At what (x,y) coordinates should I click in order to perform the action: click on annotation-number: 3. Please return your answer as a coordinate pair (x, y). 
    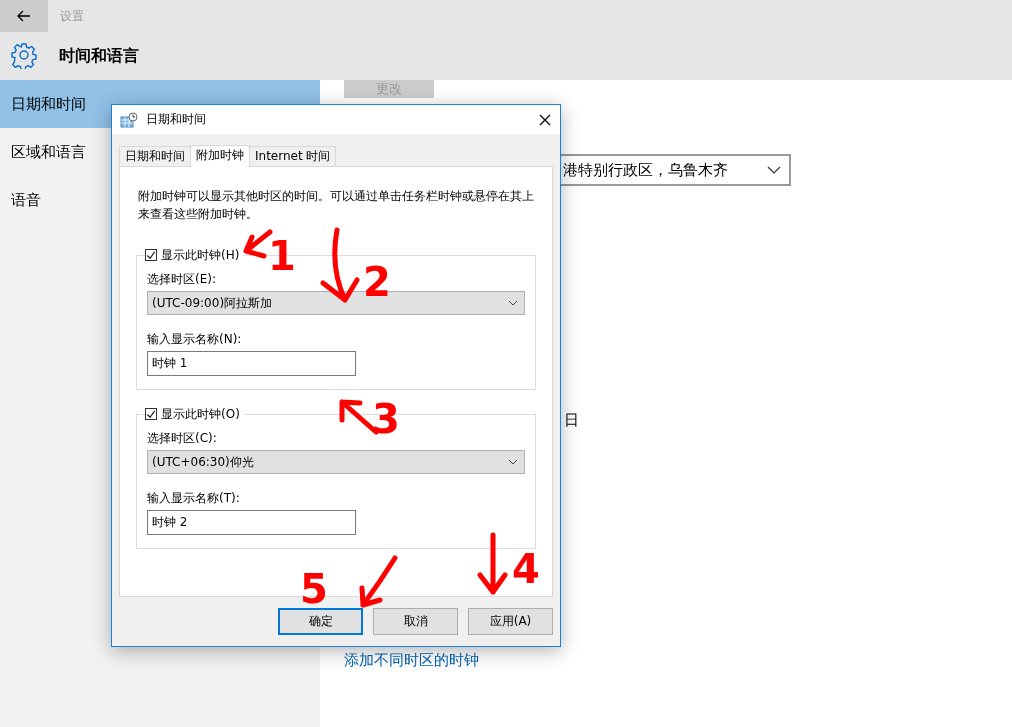
    Looking at the image, I should click on (386, 419).